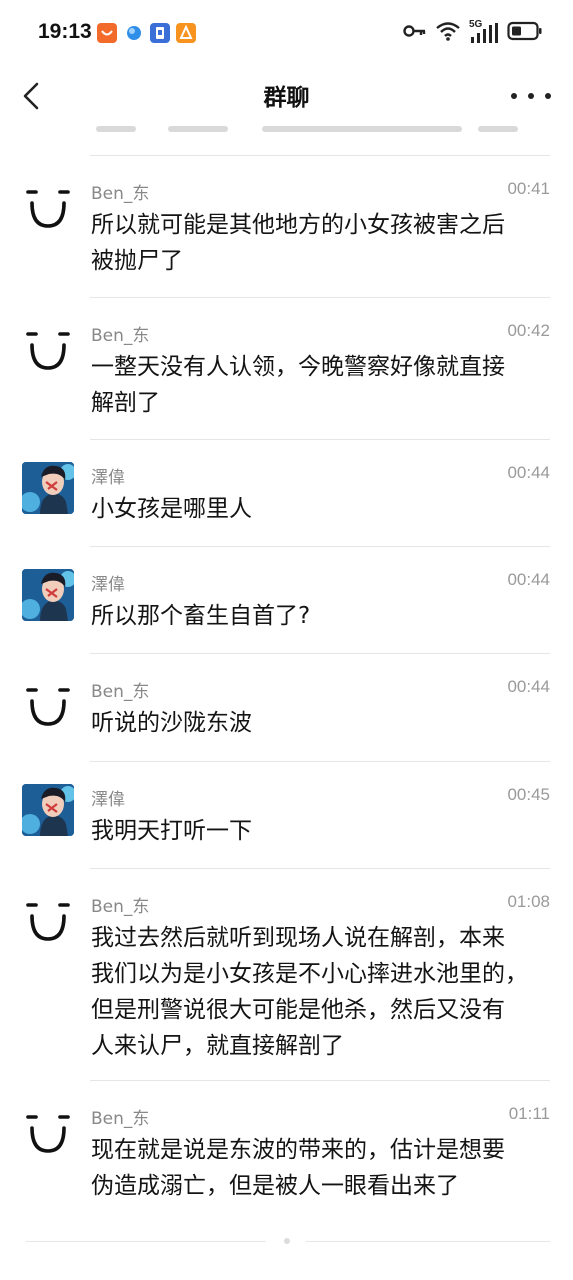 The image size is (573, 1280). What do you see at coordinates (286, 815) in the screenshot?
I see `message-item: 澤偉 00:45 我明天打听一下` at bounding box center [286, 815].